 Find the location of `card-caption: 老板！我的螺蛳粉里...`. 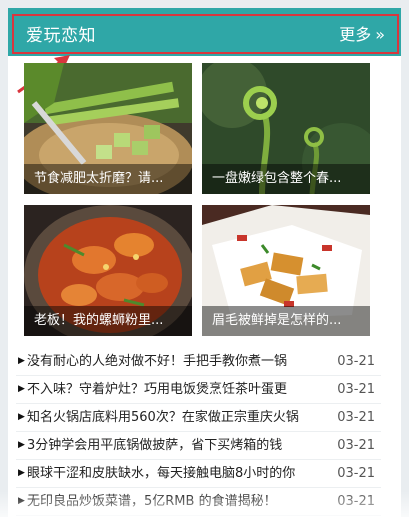

card-caption: 老板！我的螺蛳粉里... is located at coordinates (108, 321).